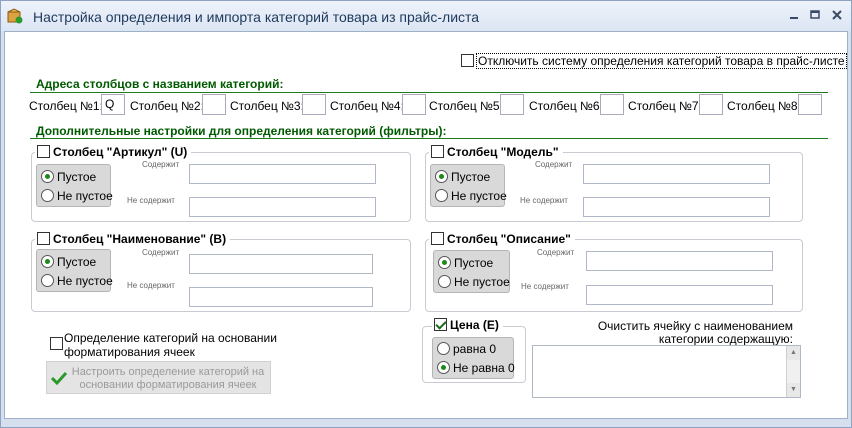 This screenshot has height=428, width=852. What do you see at coordinates (695, 326) in the screenshot?
I see `clear-cell-label-line1: Очистить ячейку с наименованием` at bounding box center [695, 326].